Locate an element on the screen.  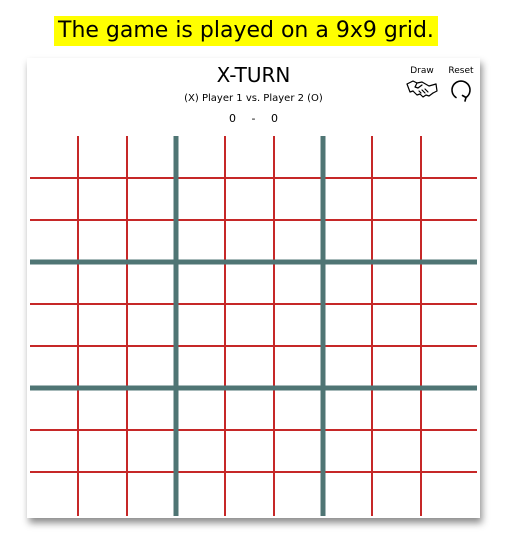
board-cell-r3-c9 is located at coordinates (445, 241).